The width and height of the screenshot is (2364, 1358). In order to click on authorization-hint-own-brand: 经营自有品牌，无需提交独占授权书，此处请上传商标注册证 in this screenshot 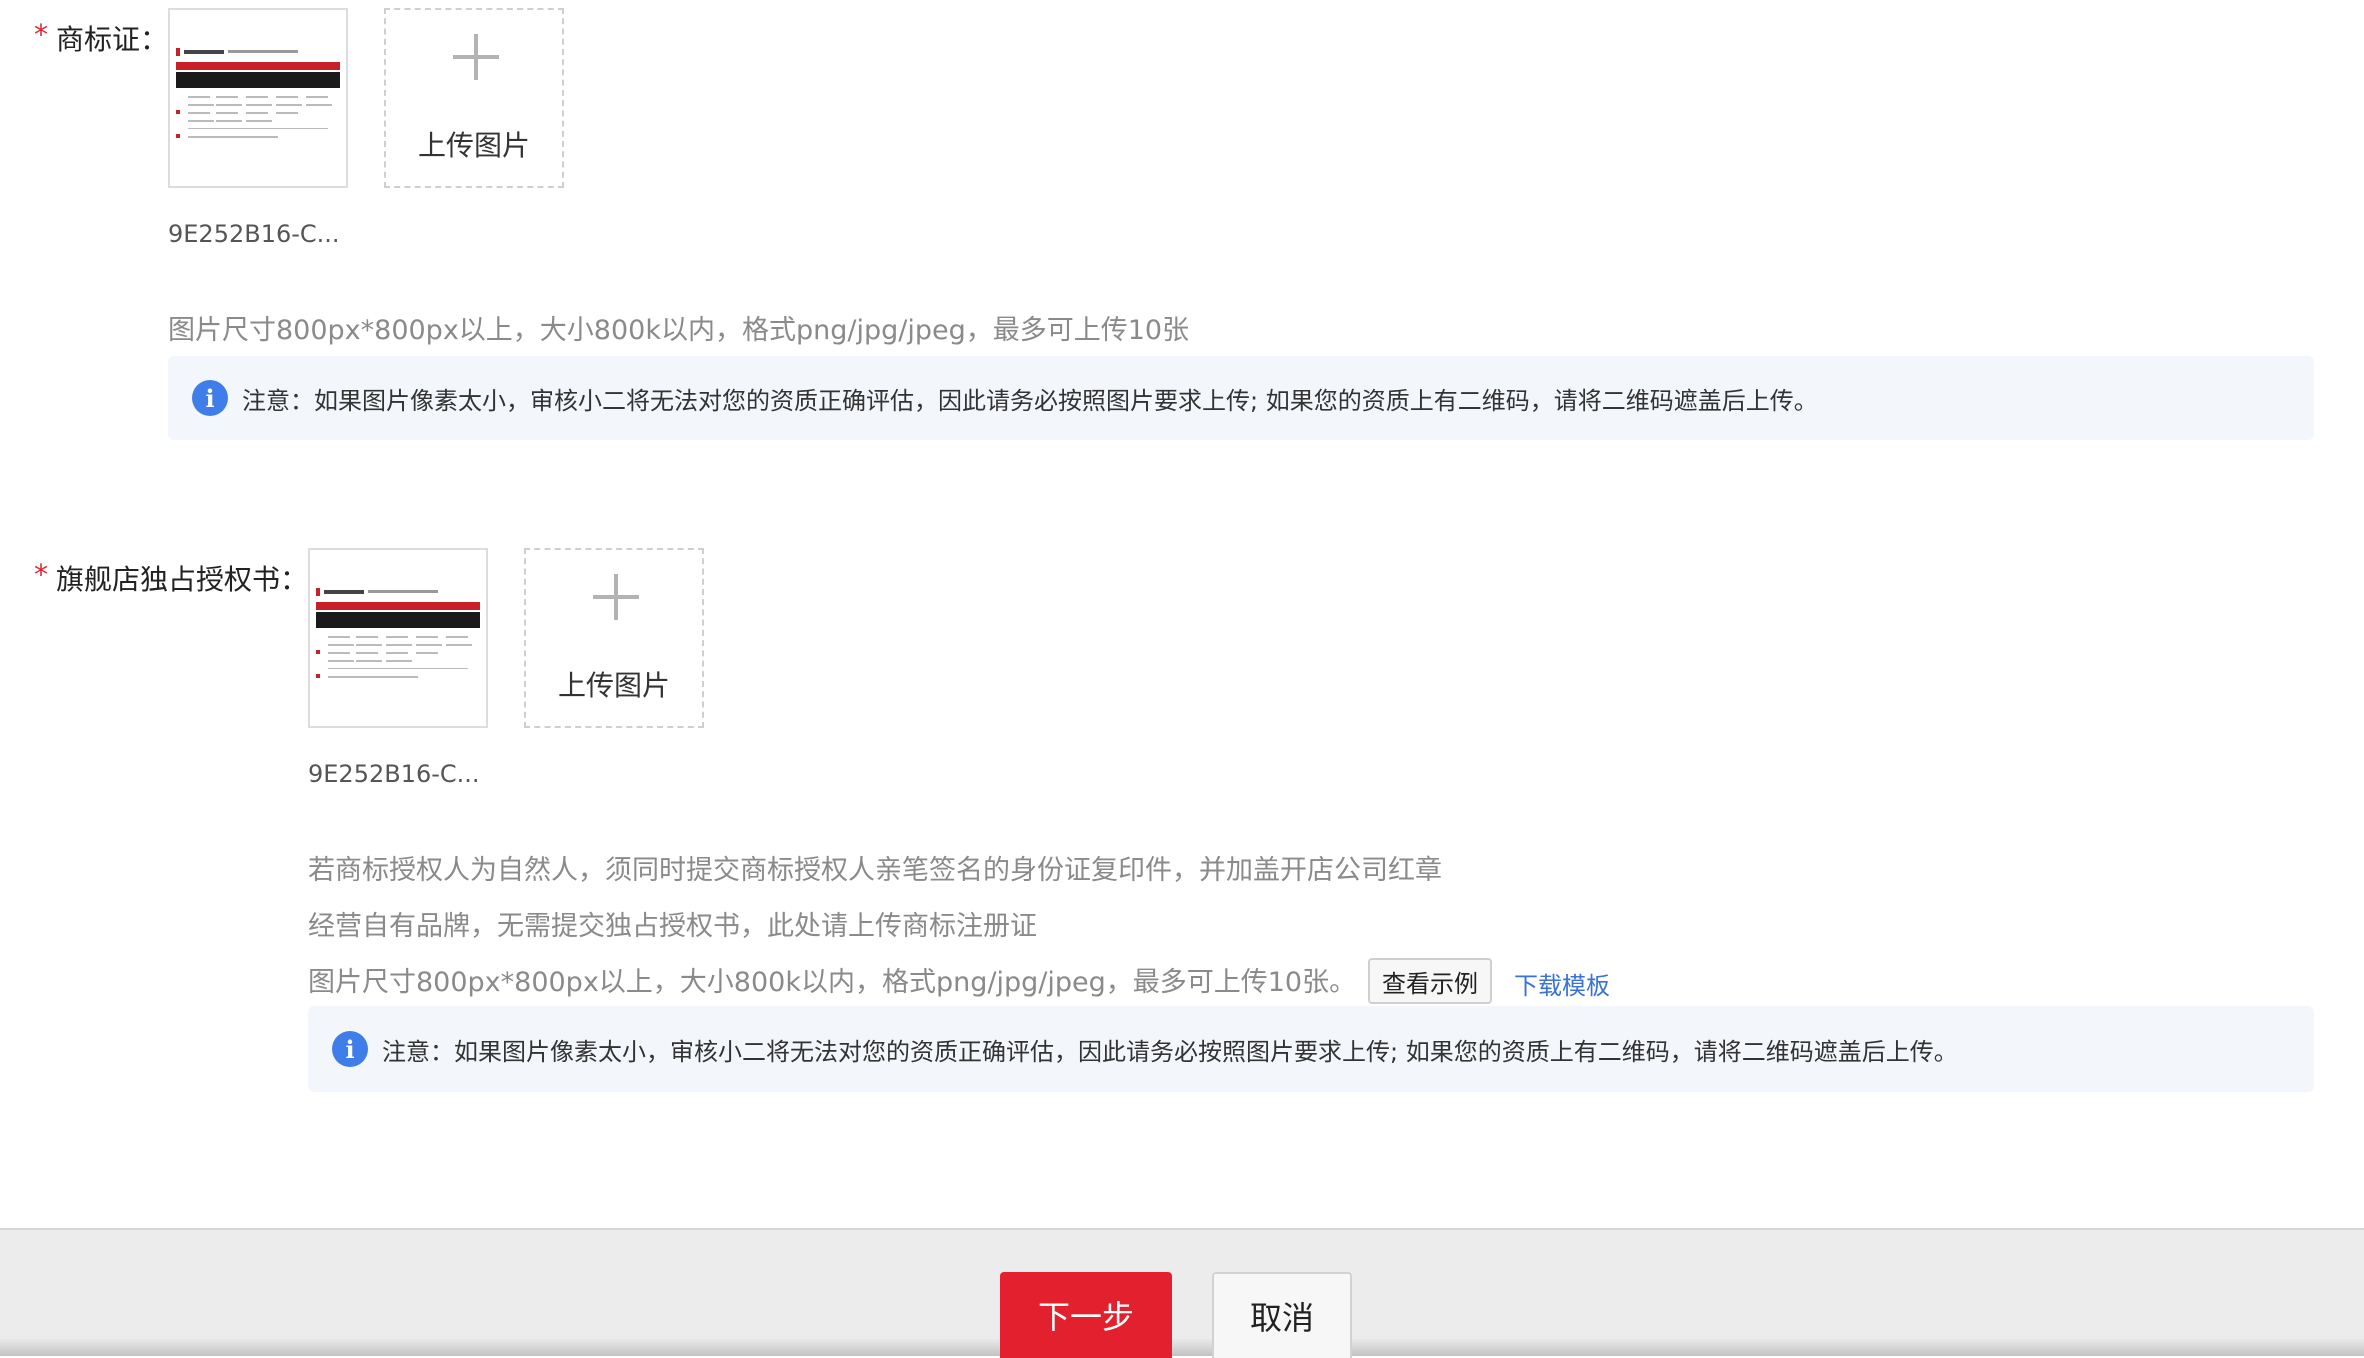, I will do `click(672, 926)`.